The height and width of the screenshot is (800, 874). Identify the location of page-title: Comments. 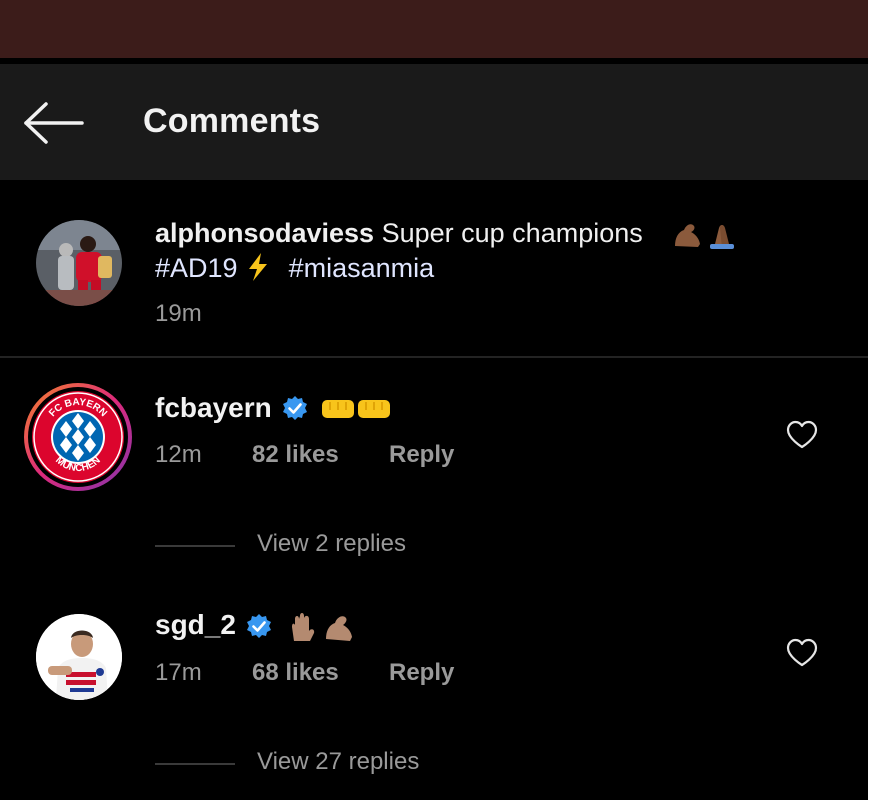
(232, 121).